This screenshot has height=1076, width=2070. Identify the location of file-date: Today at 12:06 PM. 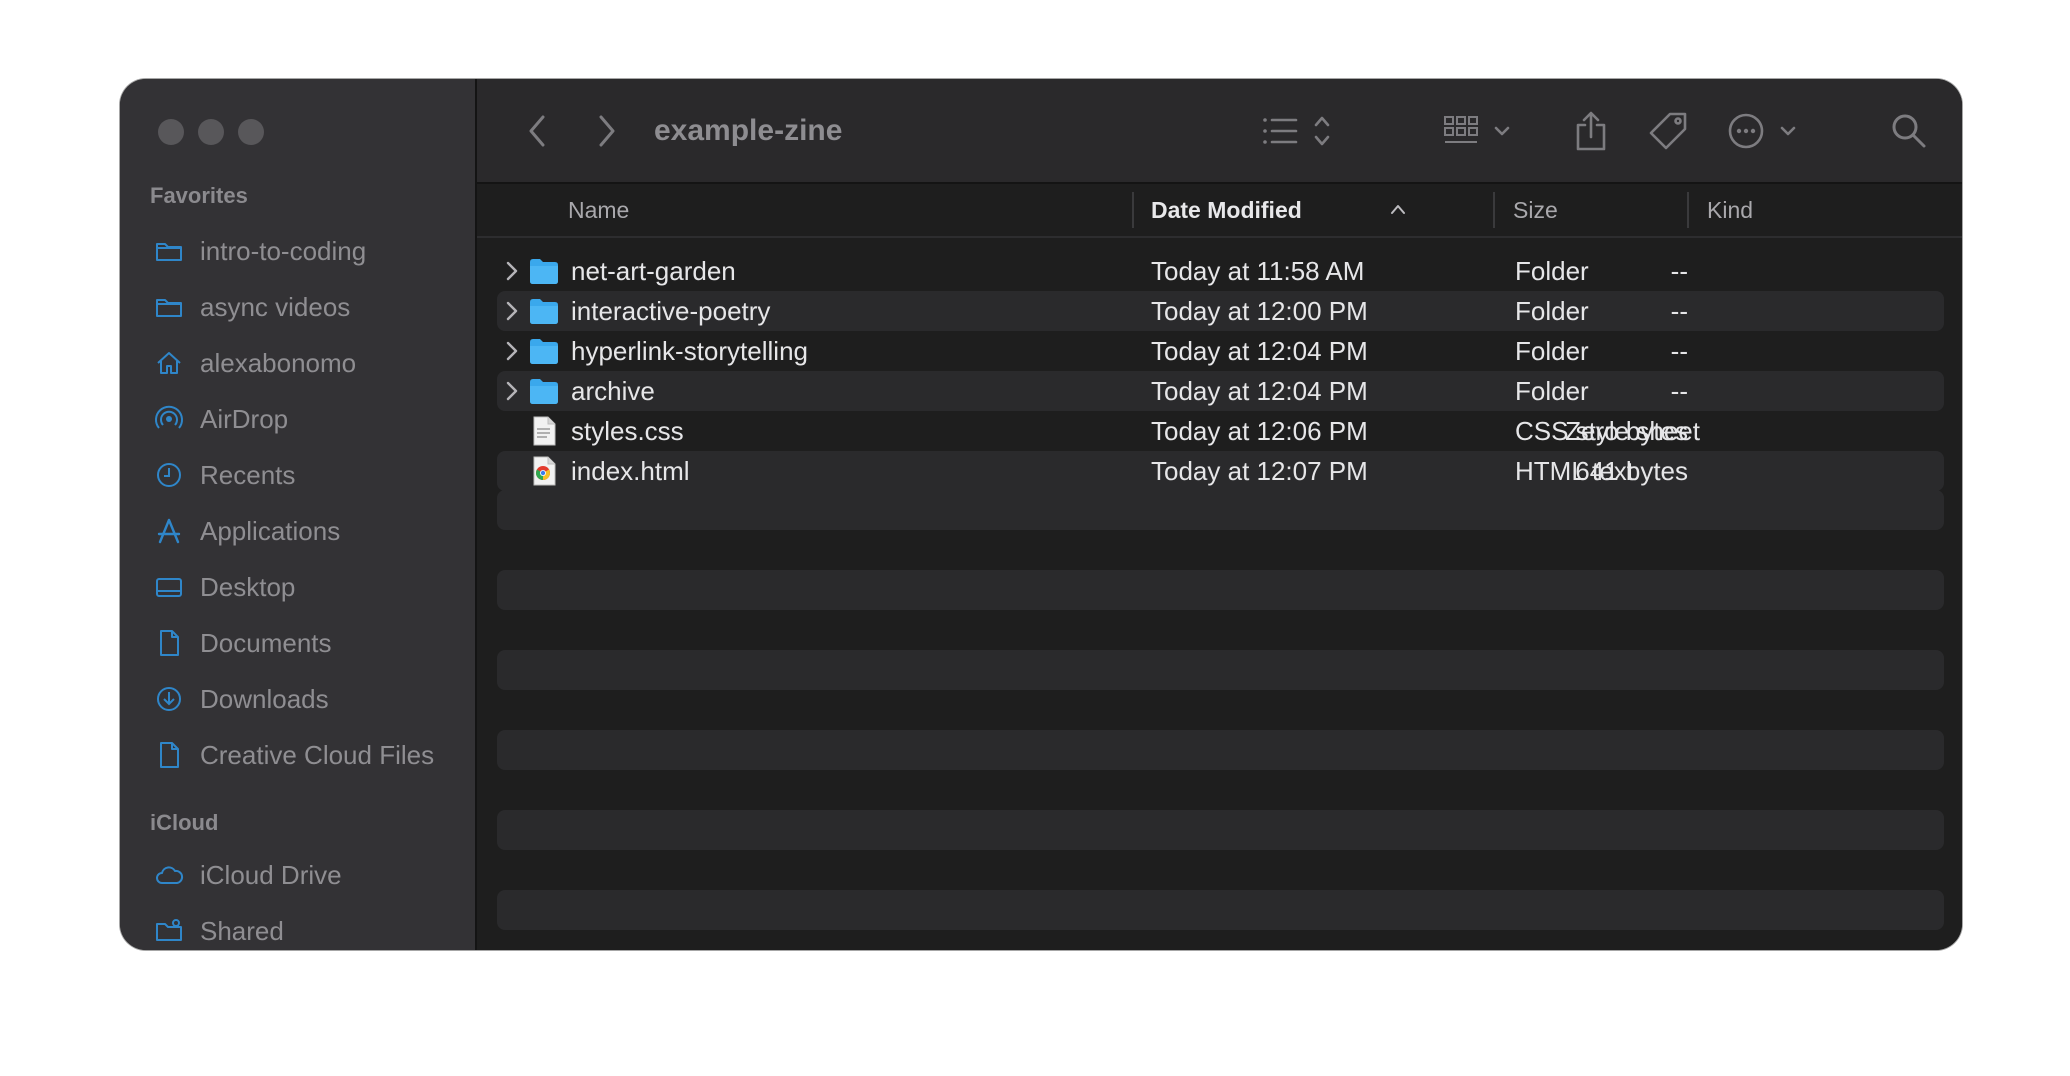
(1259, 431).